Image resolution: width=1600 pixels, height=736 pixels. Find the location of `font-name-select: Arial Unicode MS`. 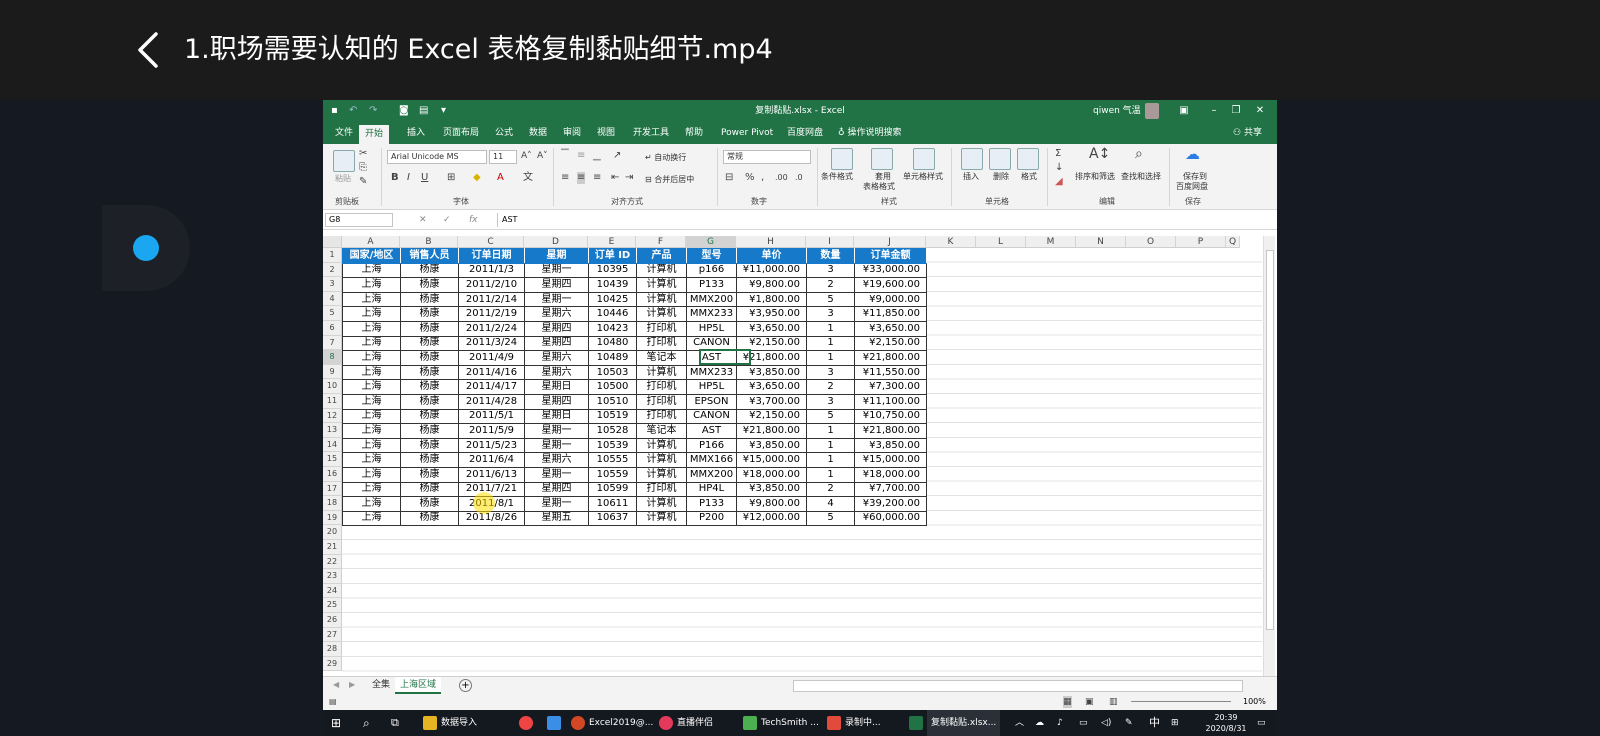

font-name-select: Arial Unicode MS is located at coordinates (437, 157).